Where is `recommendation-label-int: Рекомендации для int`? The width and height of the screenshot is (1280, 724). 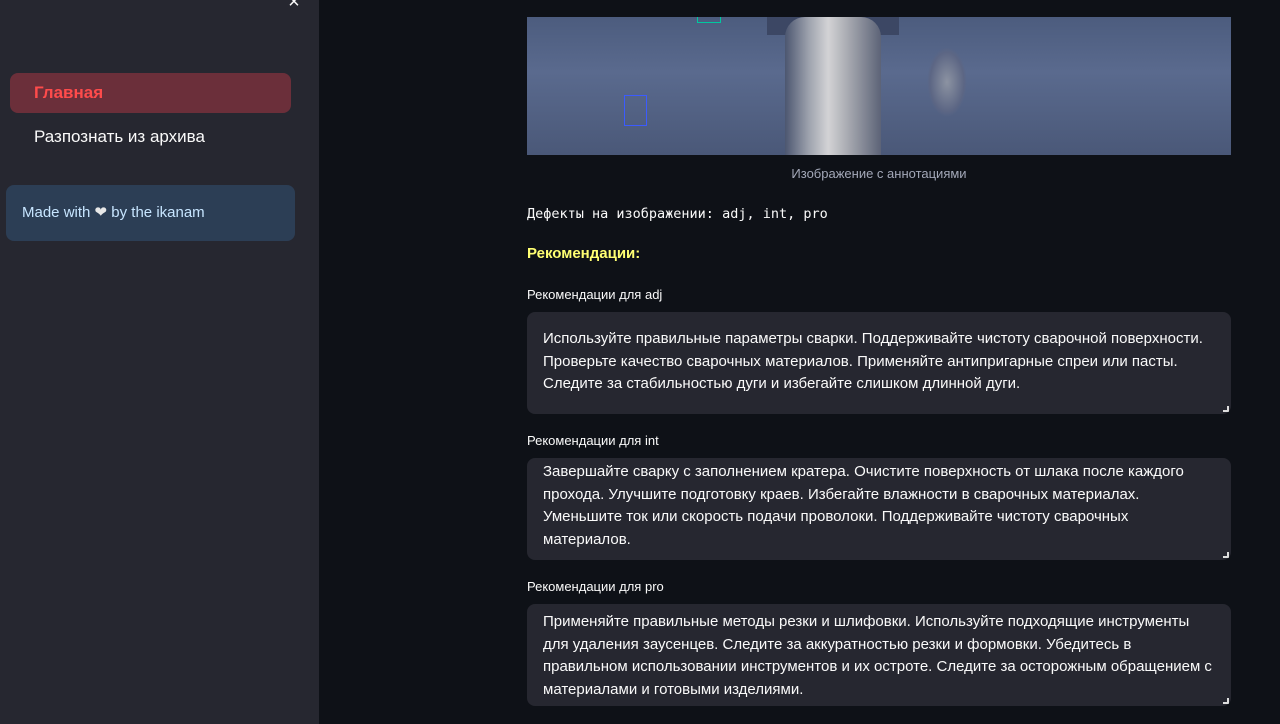 recommendation-label-int: Рекомендации для int is located at coordinates (593, 440).